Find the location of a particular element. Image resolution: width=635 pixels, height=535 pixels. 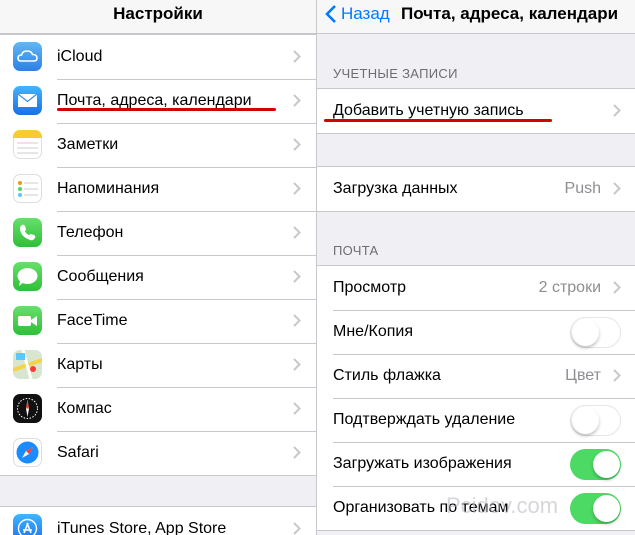

fetch-data-label: Загрузка данных is located at coordinates (395, 188).